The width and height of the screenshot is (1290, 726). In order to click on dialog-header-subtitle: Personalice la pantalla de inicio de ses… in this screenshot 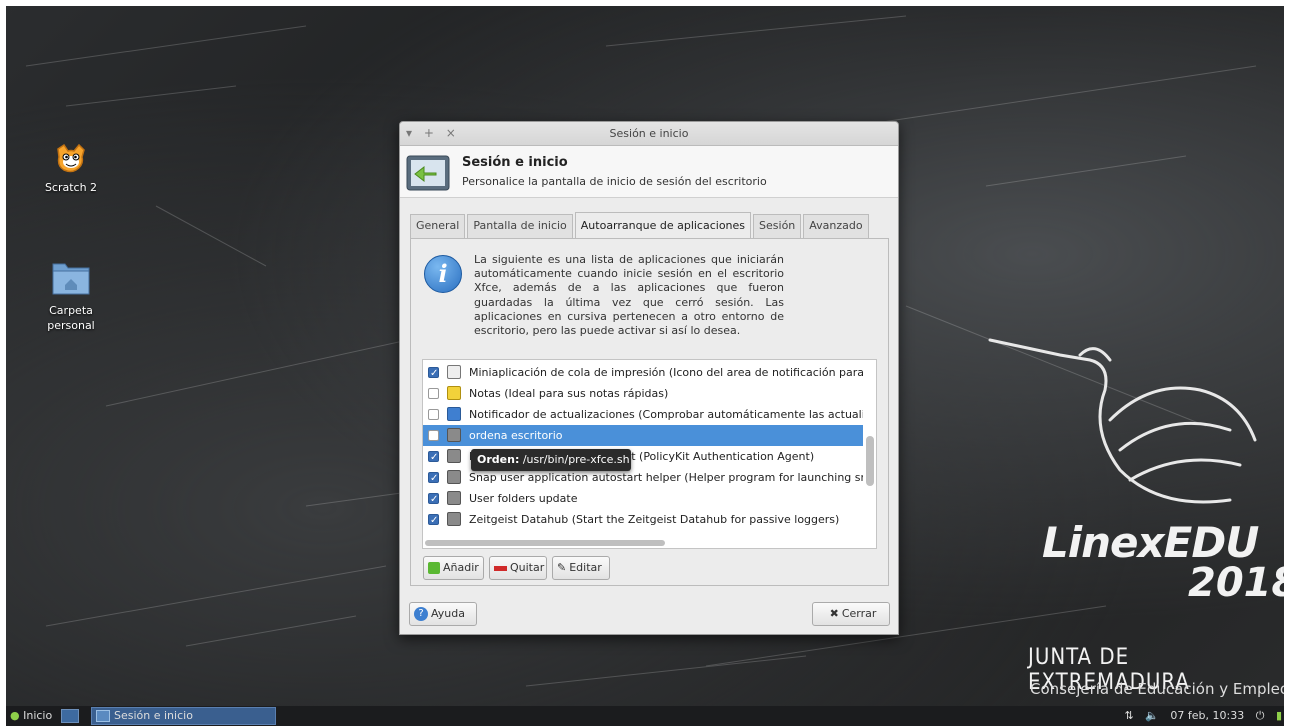, I will do `click(614, 181)`.